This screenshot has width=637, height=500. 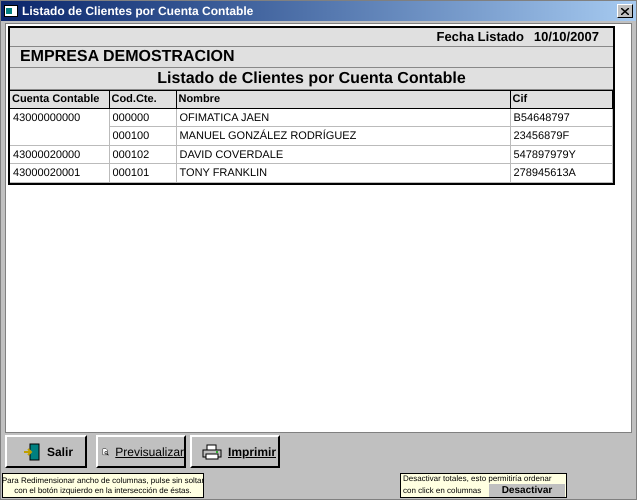 What do you see at coordinates (561, 99) in the screenshot?
I see `column-header: Cif` at bounding box center [561, 99].